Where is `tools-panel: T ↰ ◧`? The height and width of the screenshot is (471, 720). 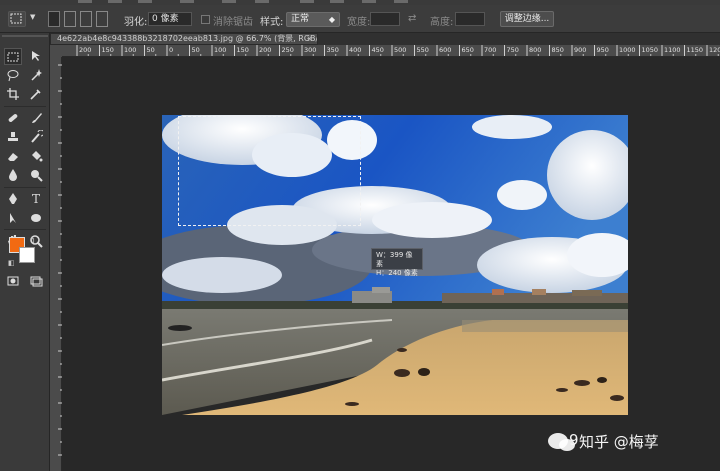 tools-panel: T ↰ ◧ is located at coordinates (25, 252).